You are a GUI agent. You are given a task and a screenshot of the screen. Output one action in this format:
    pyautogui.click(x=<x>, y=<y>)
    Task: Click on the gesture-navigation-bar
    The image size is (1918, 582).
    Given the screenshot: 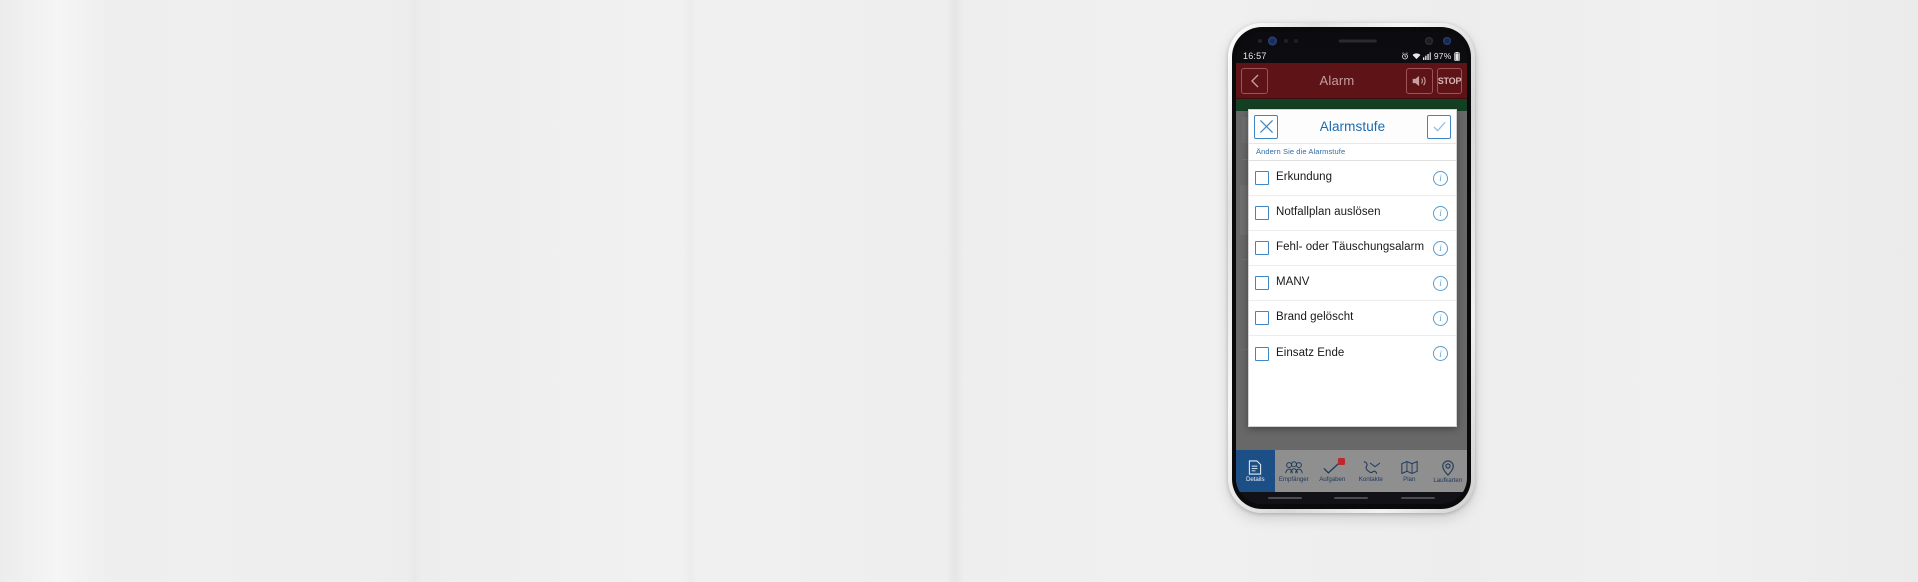 What is the action you would take?
    pyautogui.click(x=1351, y=498)
    